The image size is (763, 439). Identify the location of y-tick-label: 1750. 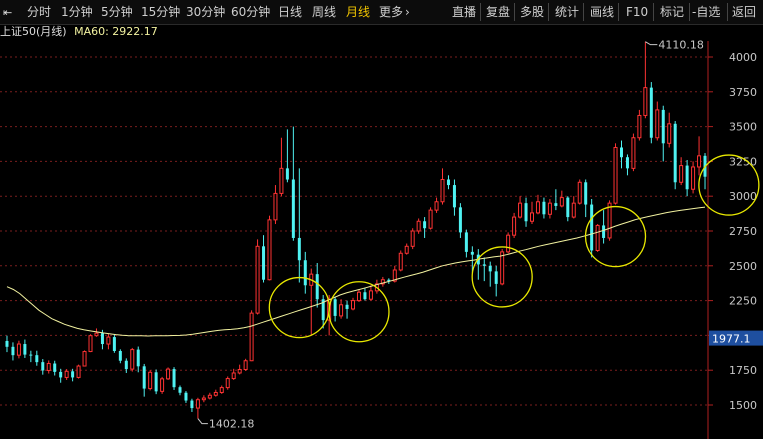
(743, 370).